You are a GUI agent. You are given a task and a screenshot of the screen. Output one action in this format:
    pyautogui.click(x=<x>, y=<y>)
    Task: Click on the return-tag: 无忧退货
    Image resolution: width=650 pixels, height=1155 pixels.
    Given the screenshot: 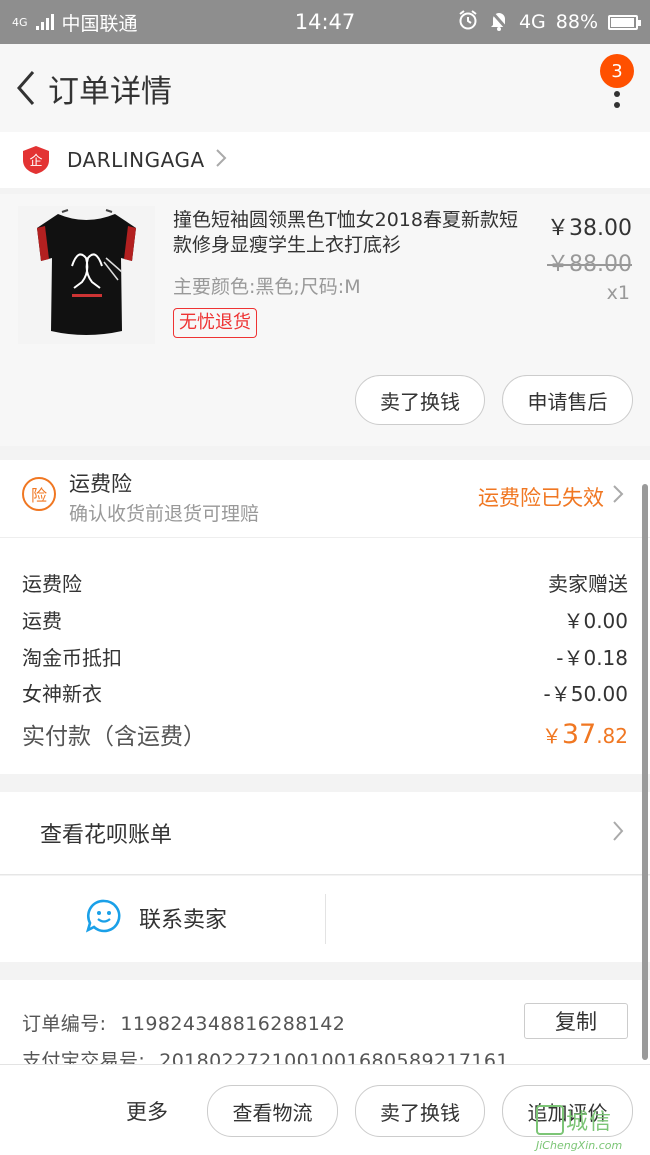 What is the action you would take?
    pyautogui.click(x=215, y=323)
    